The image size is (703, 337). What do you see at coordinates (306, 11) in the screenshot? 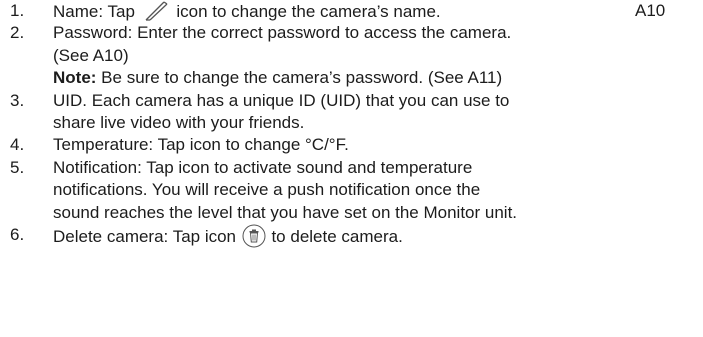
I see `item-text: icon to change the camera’s name.` at bounding box center [306, 11].